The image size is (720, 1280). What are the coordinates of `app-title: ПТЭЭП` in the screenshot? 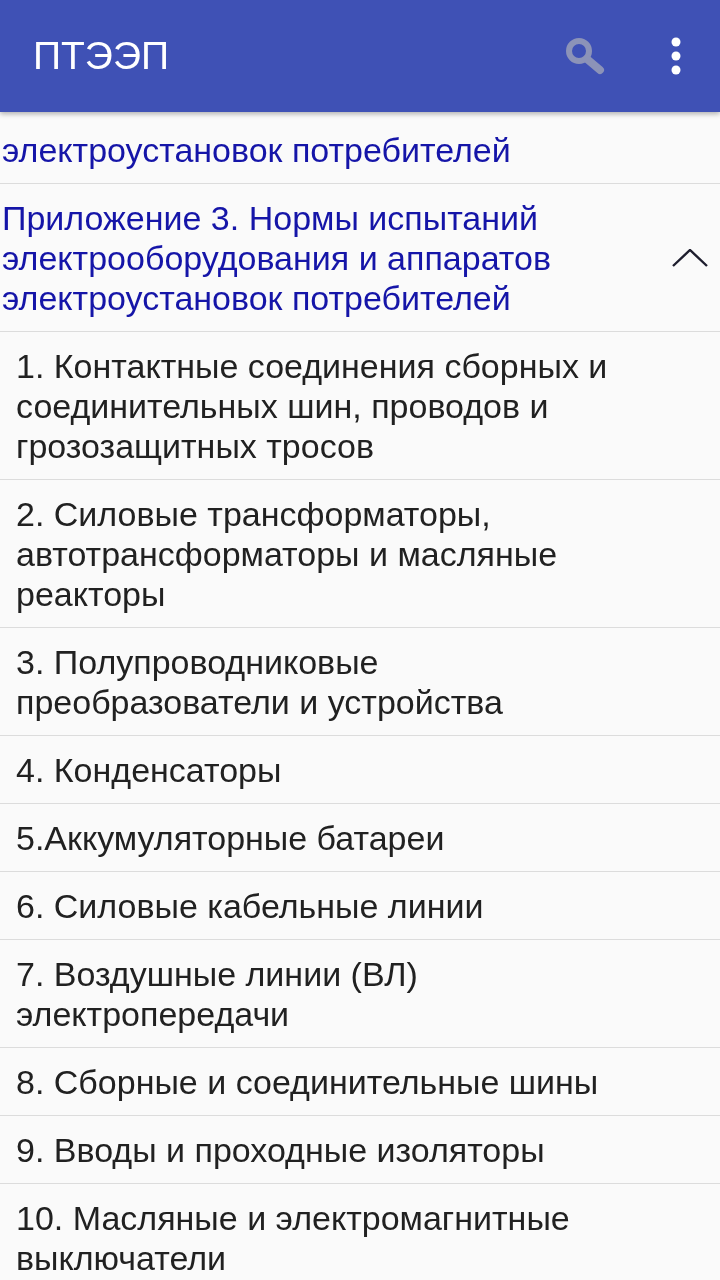 It's located at (101, 56).